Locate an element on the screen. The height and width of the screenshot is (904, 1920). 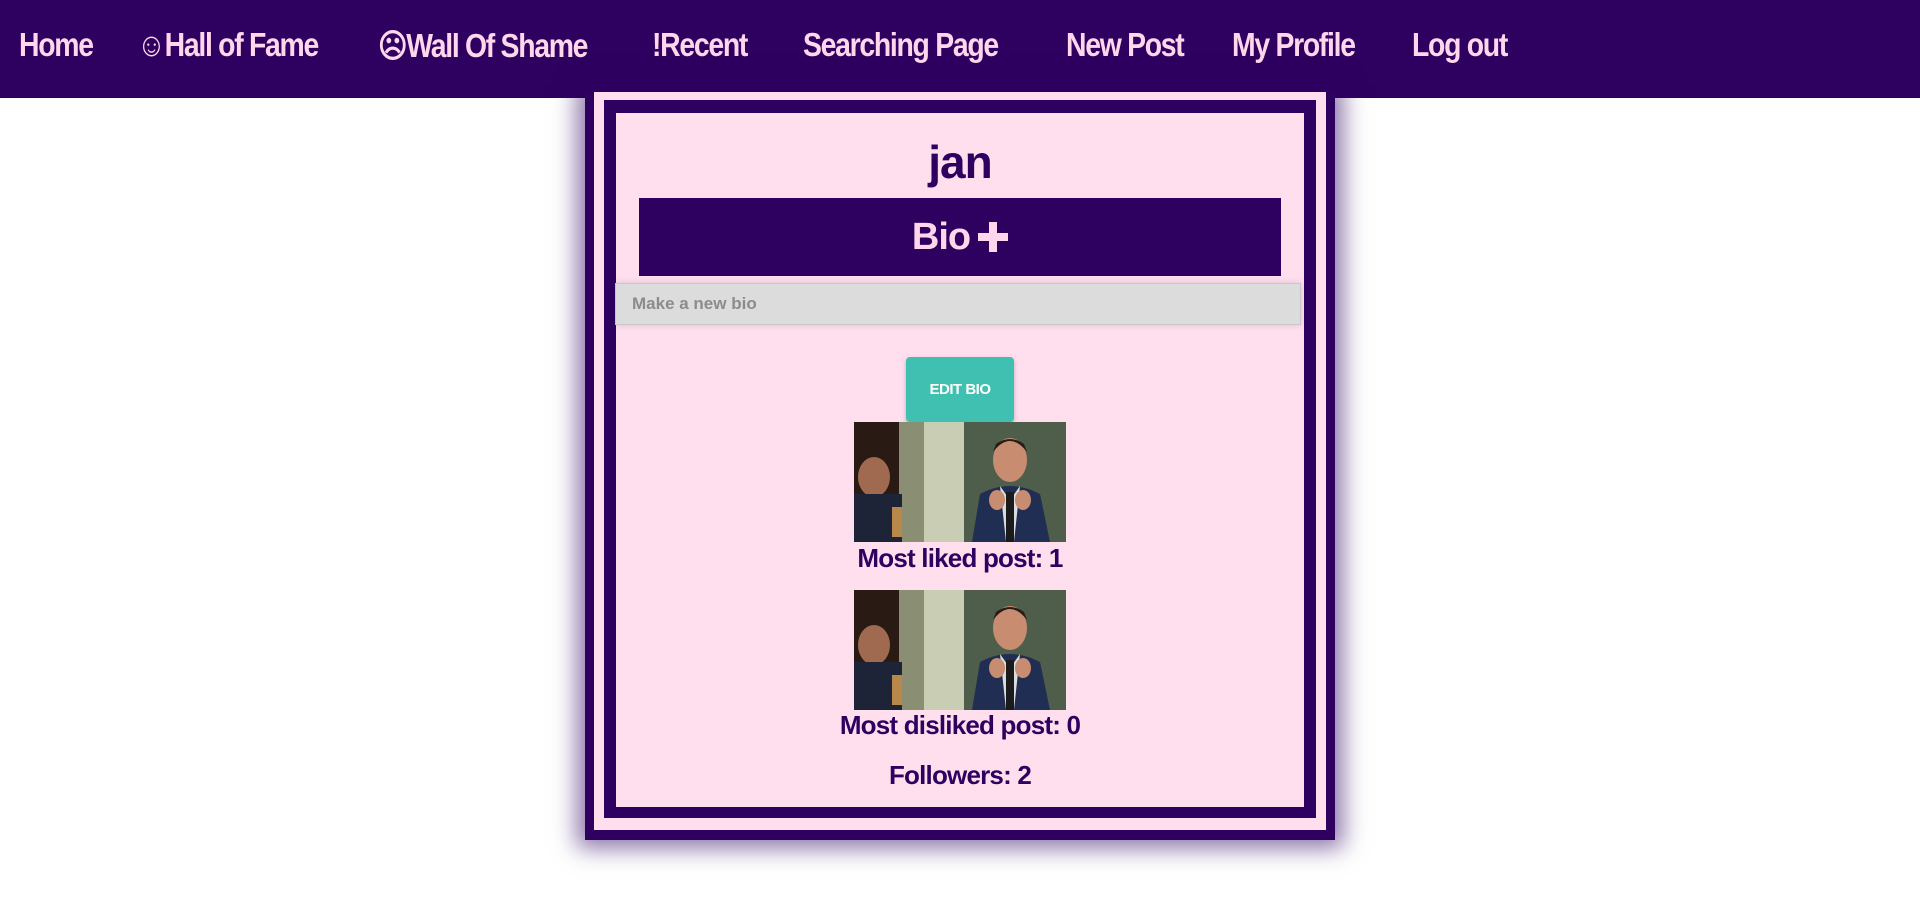
followers-count: Followers: 2 is located at coordinates (960, 775).